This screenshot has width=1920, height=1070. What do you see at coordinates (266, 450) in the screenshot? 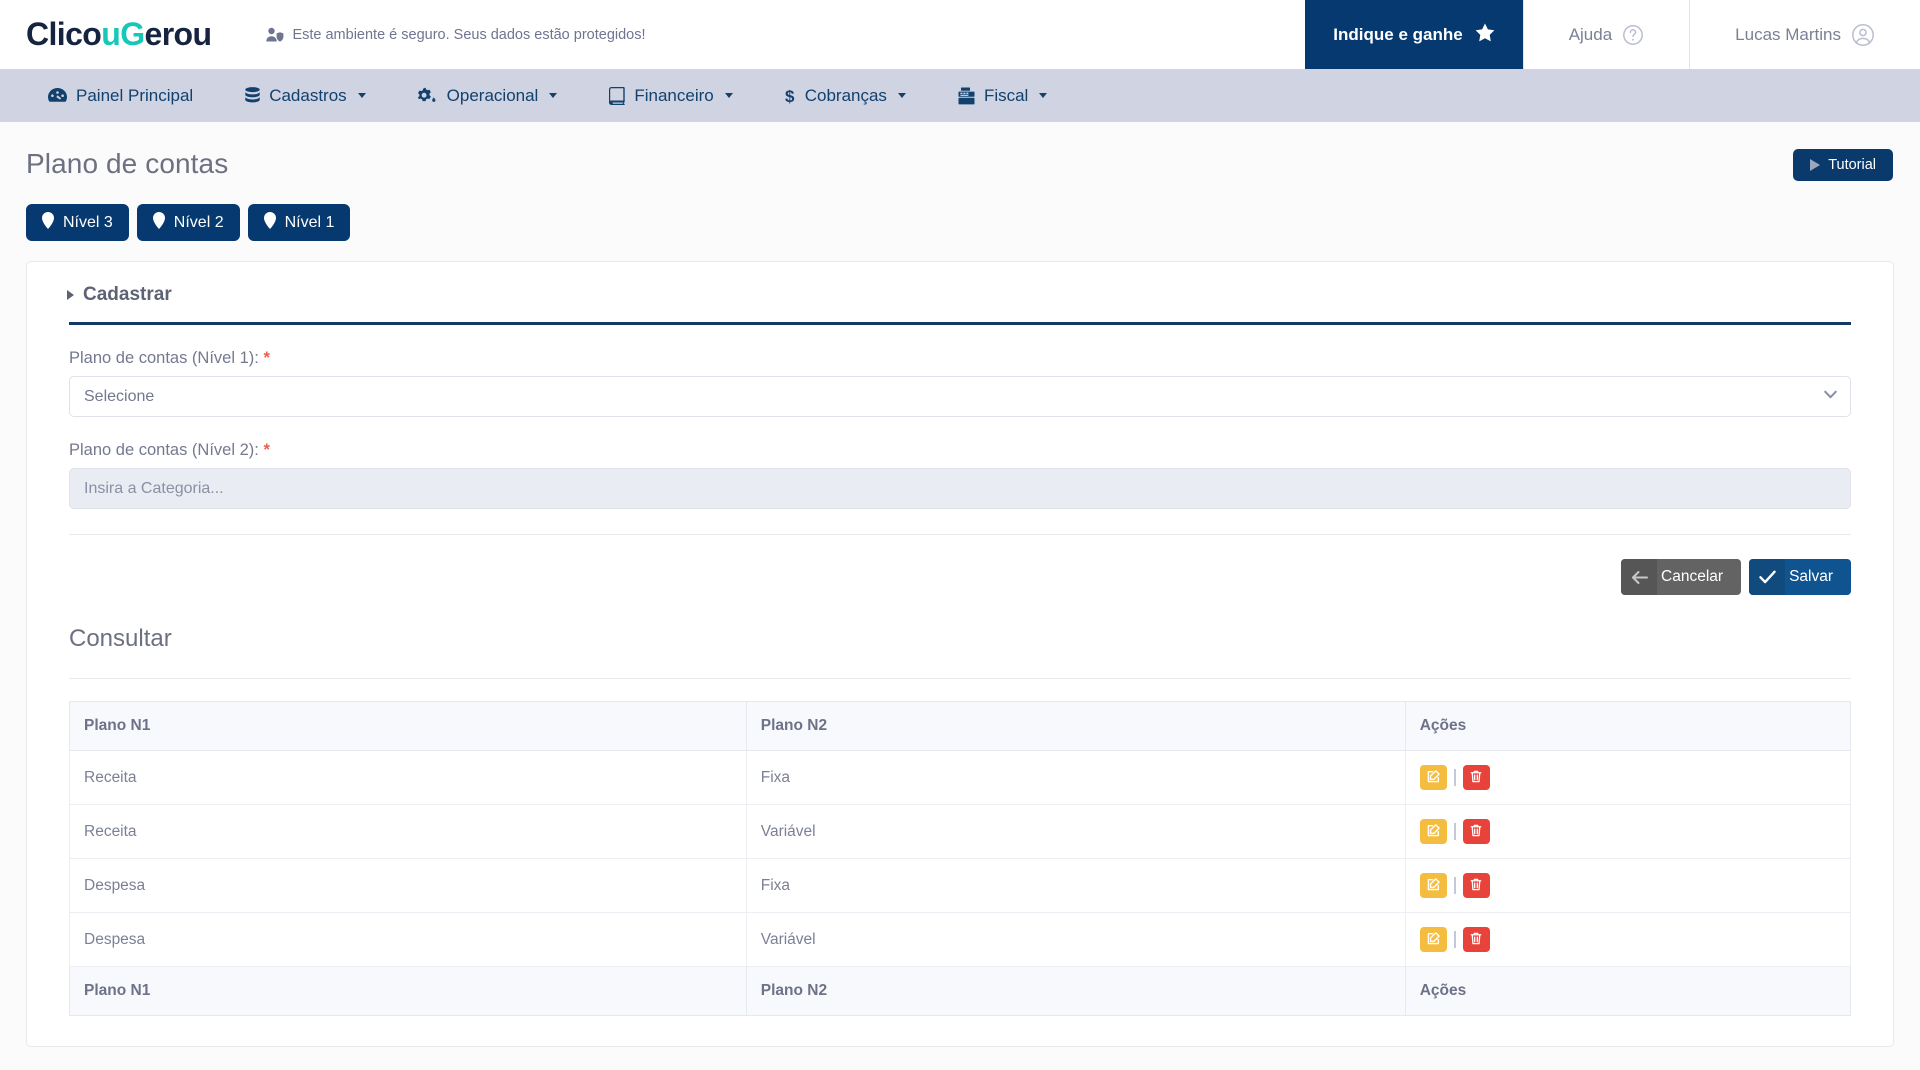
I see `level2-required-marker: *` at bounding box center [266, 450].